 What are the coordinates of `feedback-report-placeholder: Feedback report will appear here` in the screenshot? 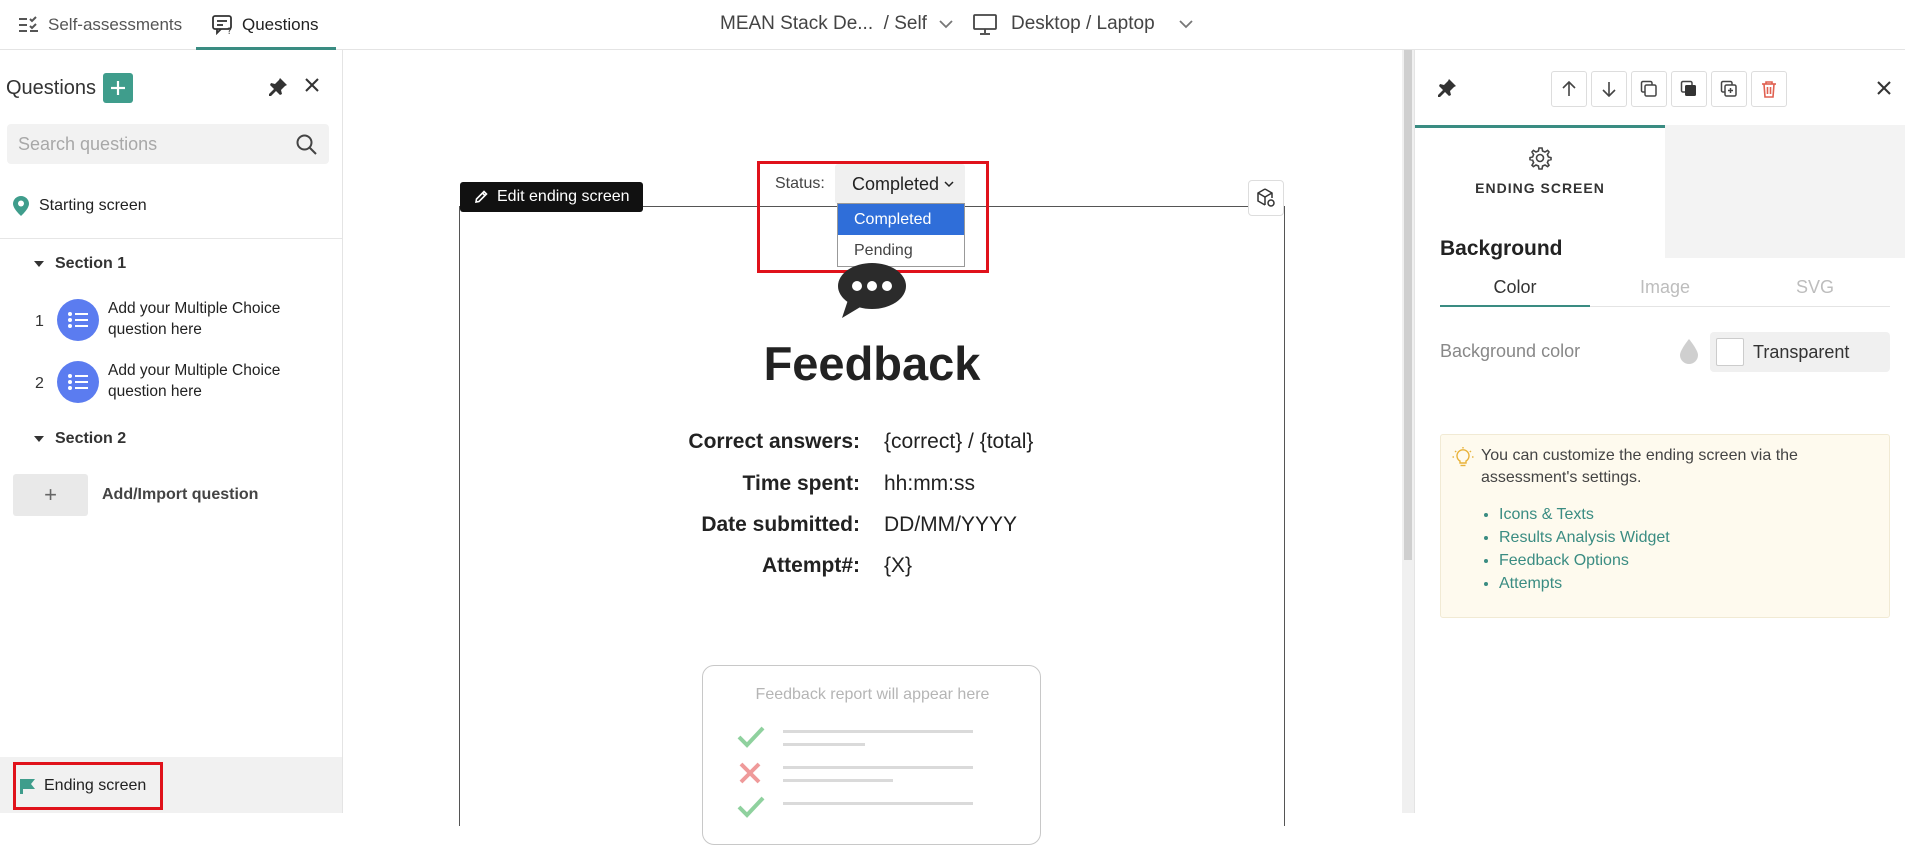 It's located at (871, 755).